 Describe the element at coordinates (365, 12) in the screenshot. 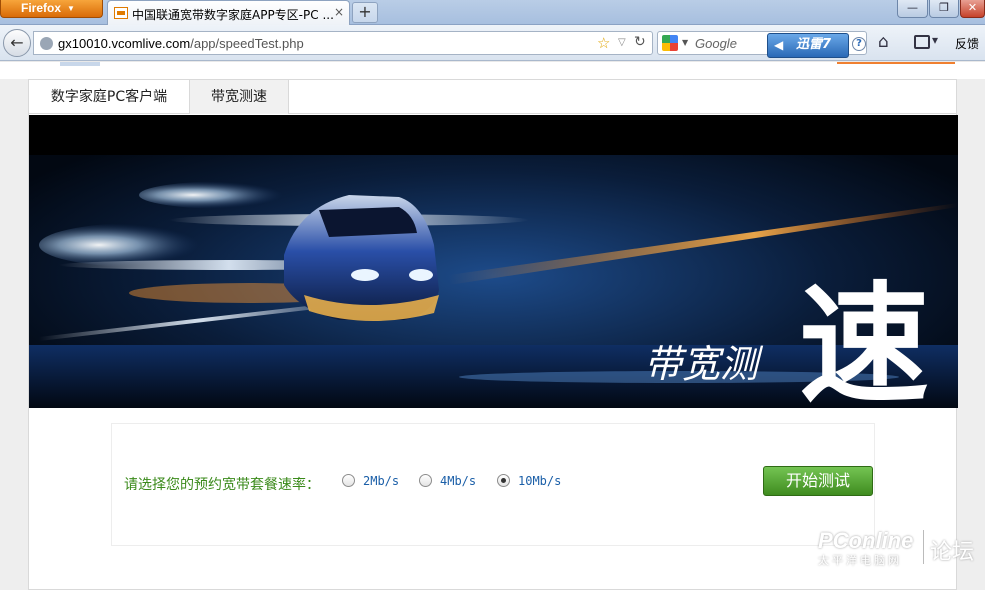

I see `new-tab-button: +` at that location.